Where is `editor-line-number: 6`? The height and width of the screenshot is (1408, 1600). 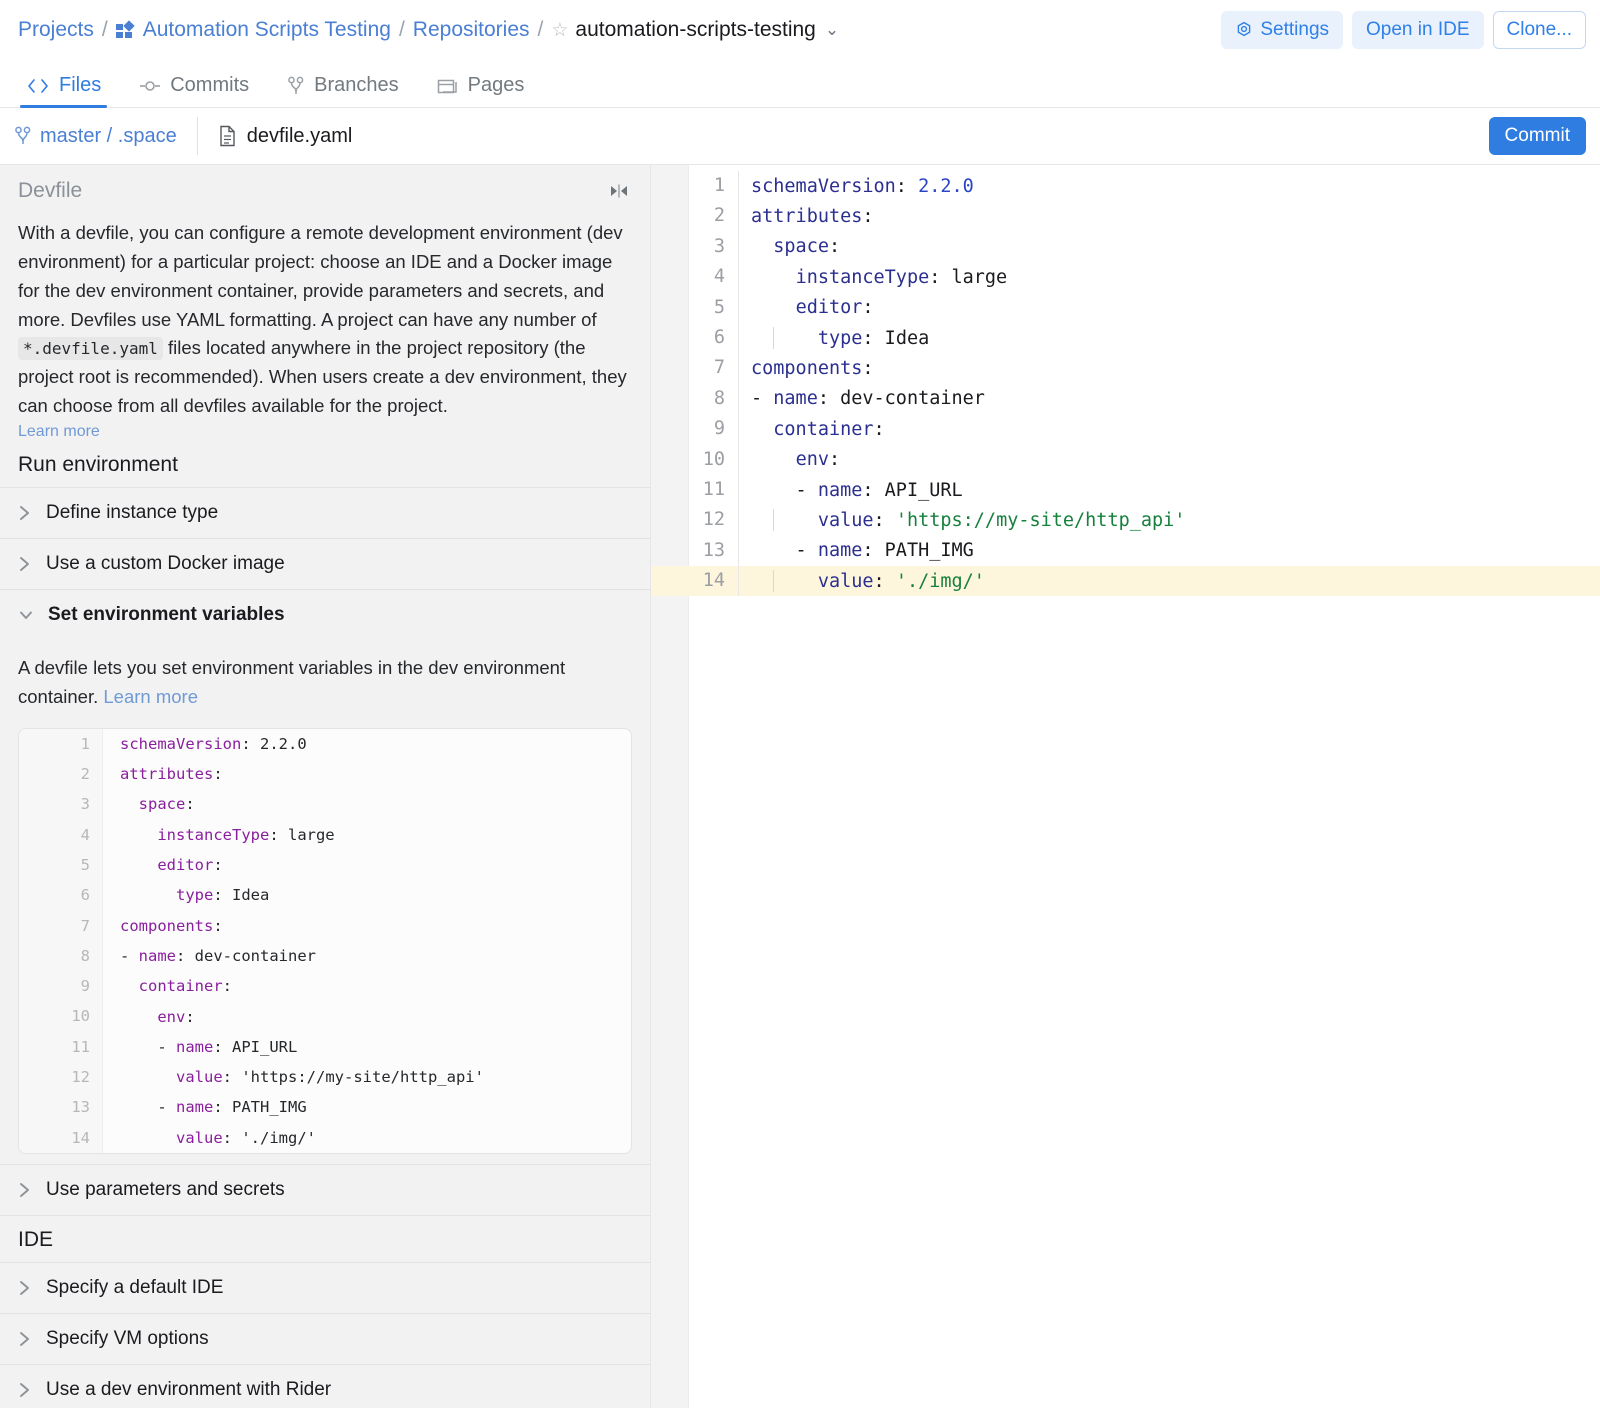
editor-line-number: 6 is located at coordinates (695, 338).